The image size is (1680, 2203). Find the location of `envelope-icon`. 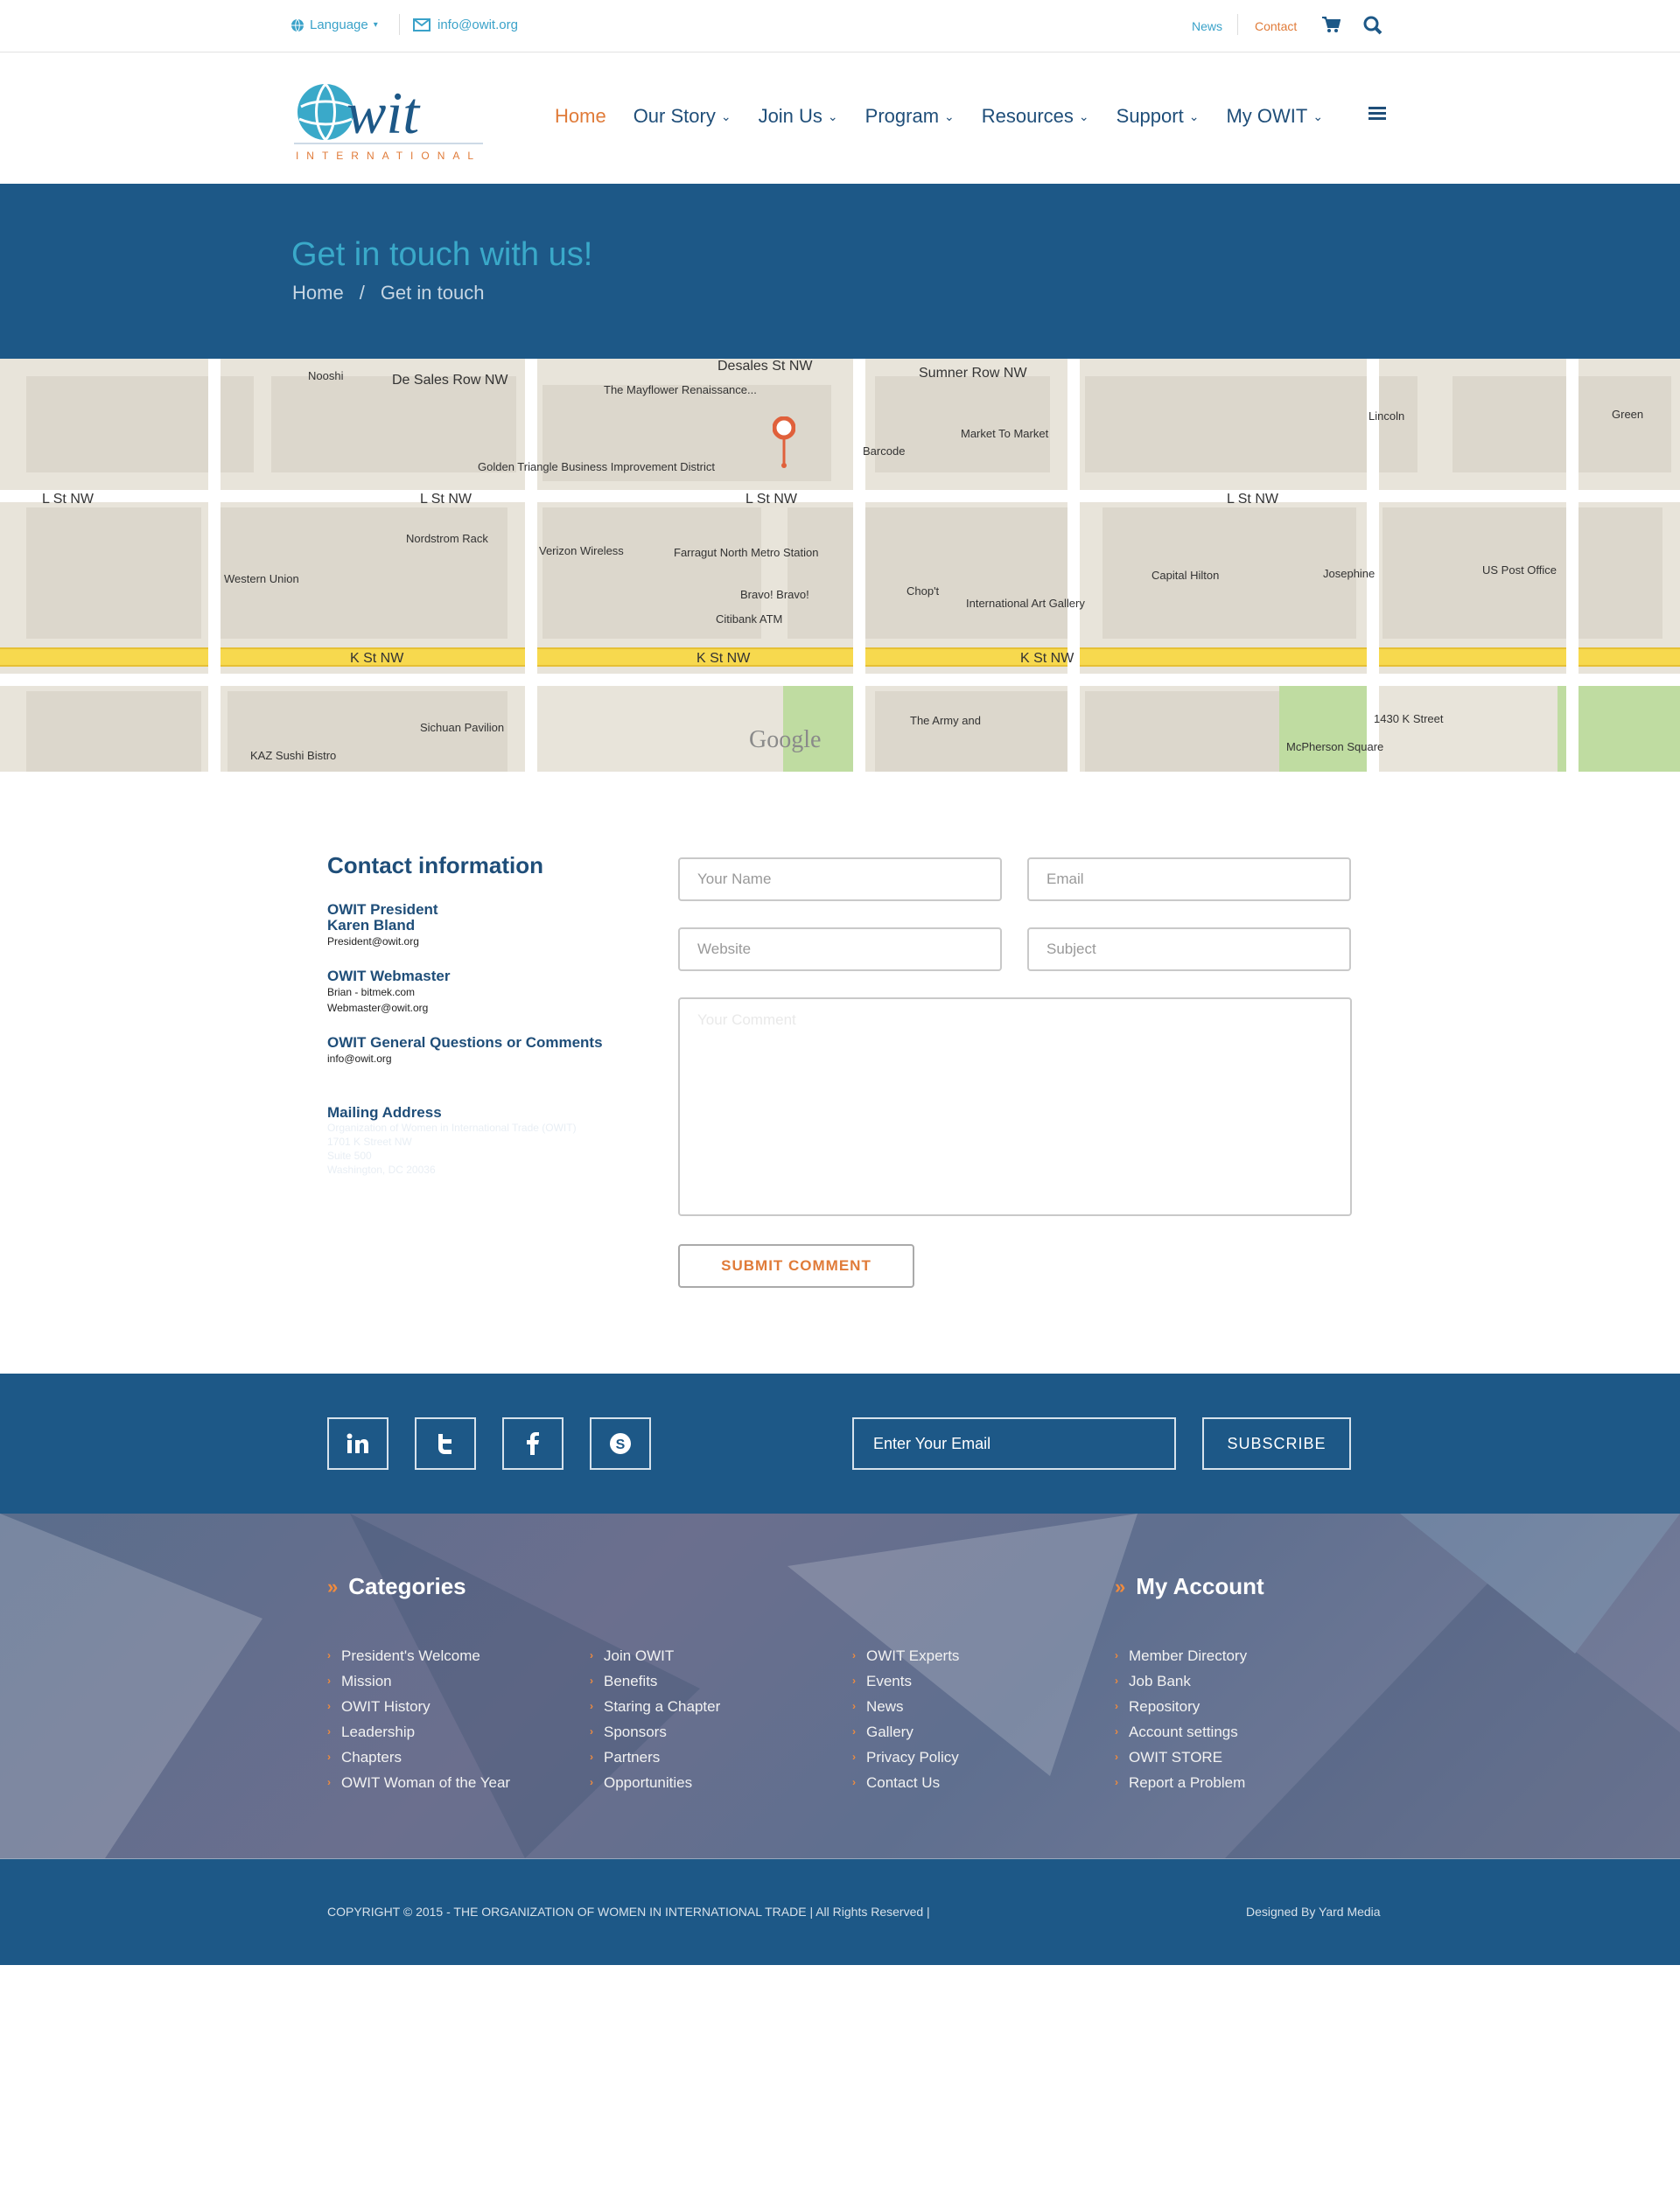

envelope-icon is located at coordinates (421, 24).